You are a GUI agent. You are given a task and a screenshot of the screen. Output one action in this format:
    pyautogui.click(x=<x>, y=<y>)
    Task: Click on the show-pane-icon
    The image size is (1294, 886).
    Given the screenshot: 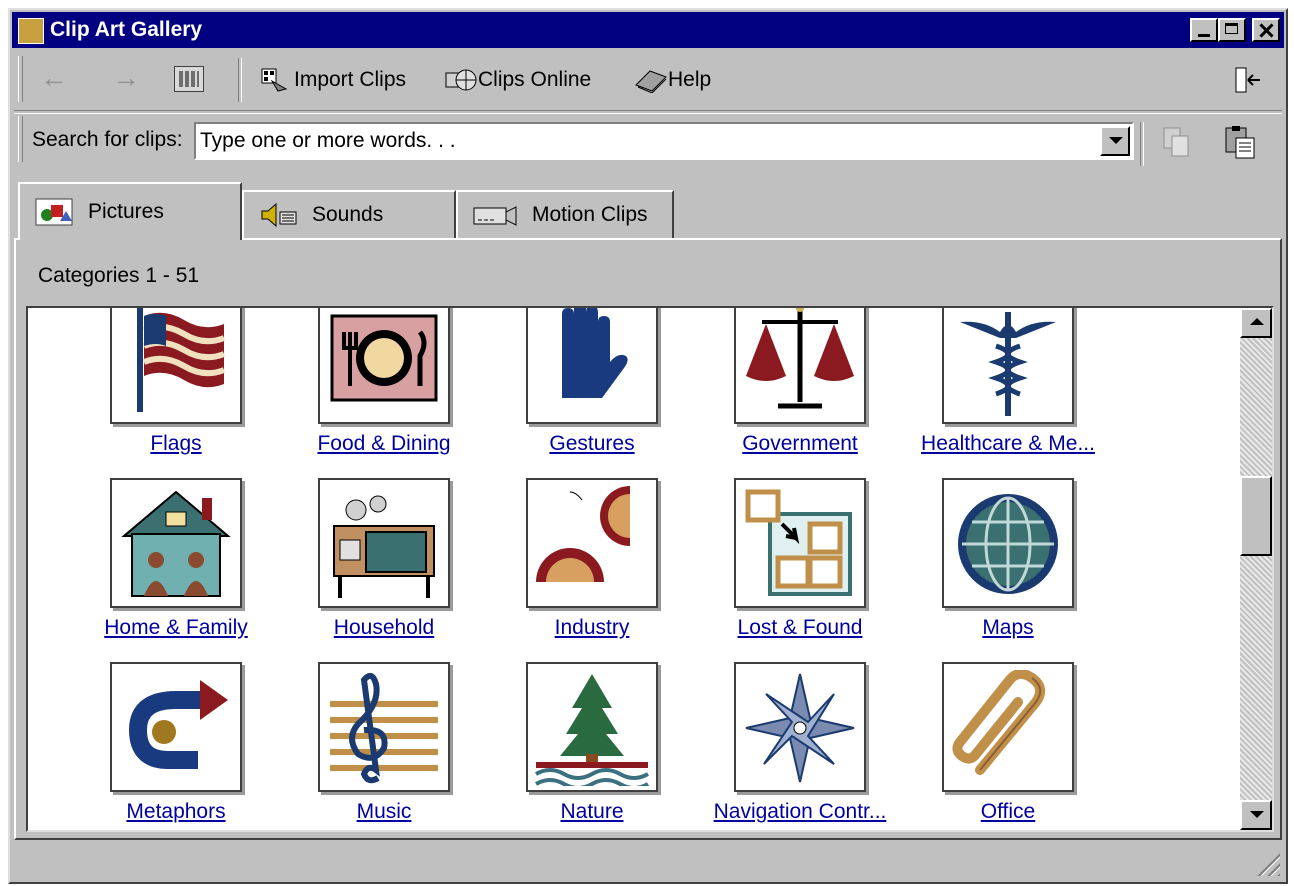 What is the action you would take?
    pyautogui.click(x=1248, y=80)
    